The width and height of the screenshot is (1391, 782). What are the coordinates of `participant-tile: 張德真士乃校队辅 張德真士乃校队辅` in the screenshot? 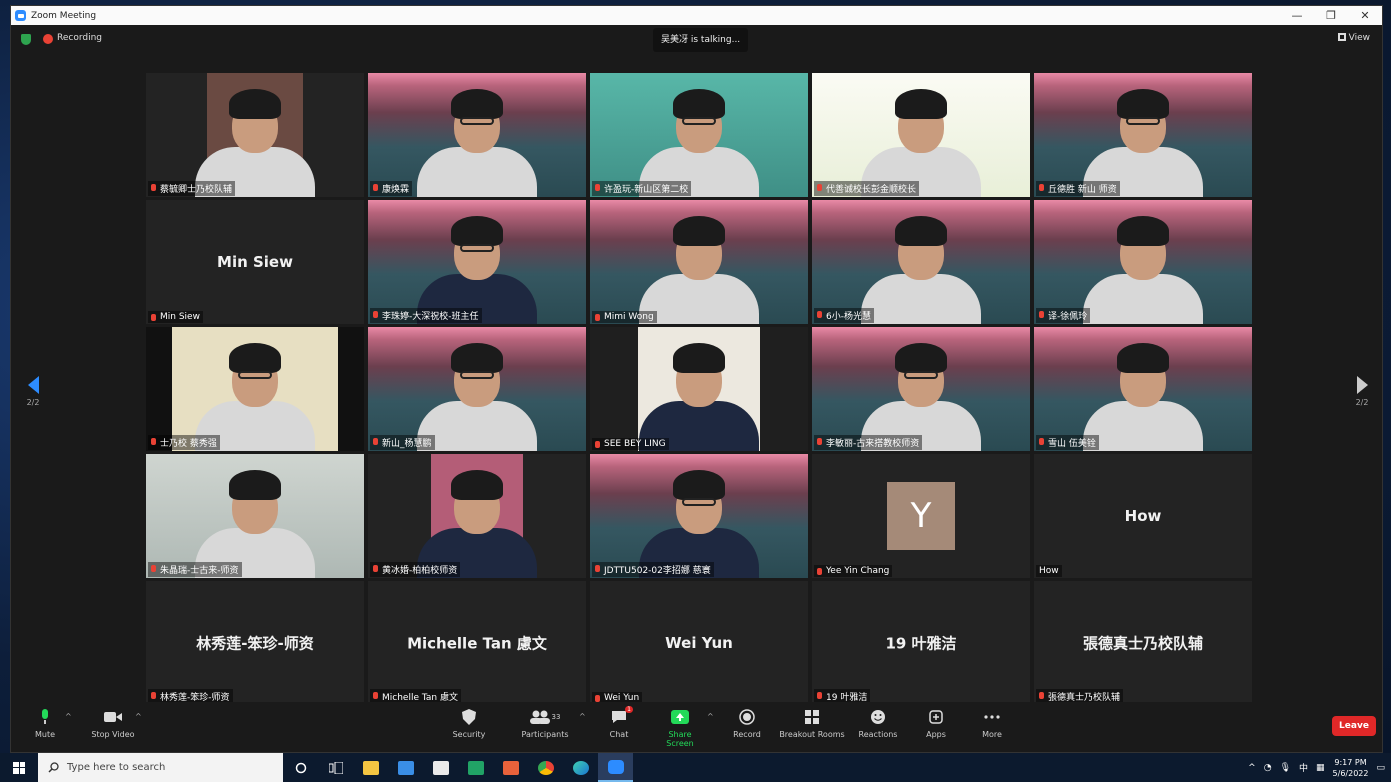 It's located at (1143, 643).